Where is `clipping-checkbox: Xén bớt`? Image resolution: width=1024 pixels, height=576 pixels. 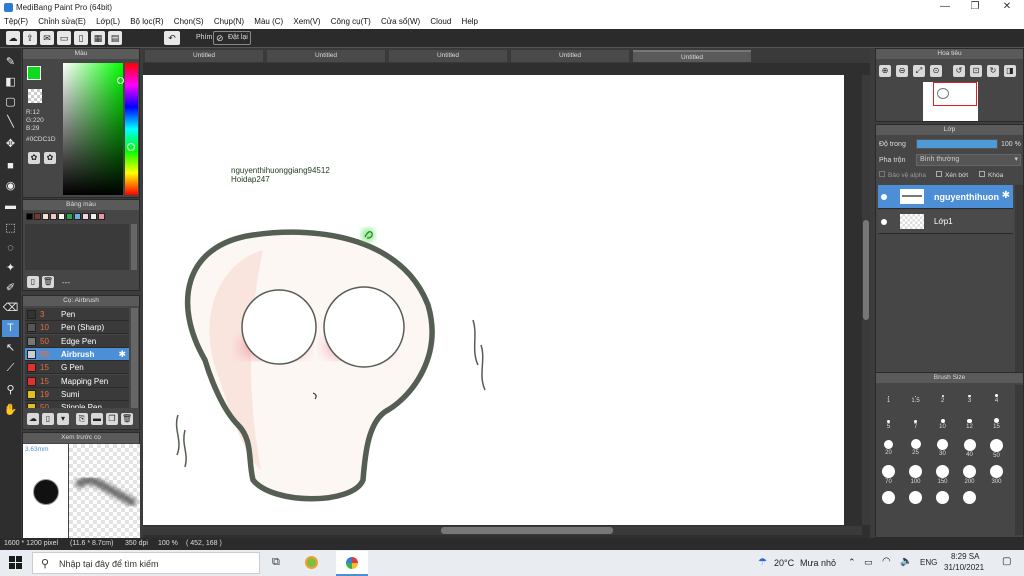 clipping-checkbox: Xén bớt is located at coordinates (952, 175).